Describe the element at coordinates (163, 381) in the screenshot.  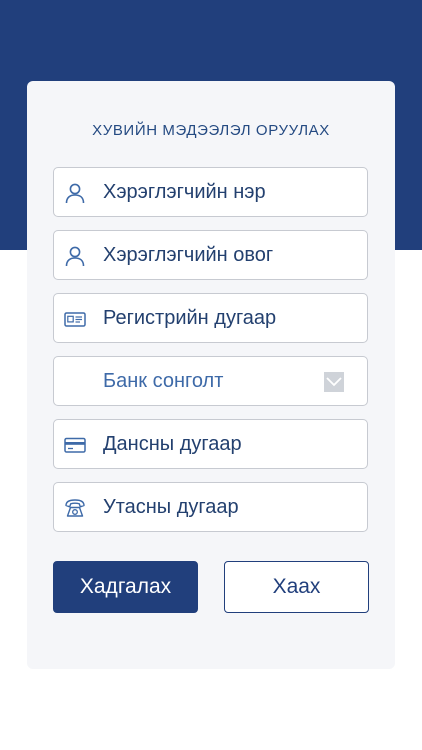
I see `bank-select-placeholder: Банк сонголт` at that location.